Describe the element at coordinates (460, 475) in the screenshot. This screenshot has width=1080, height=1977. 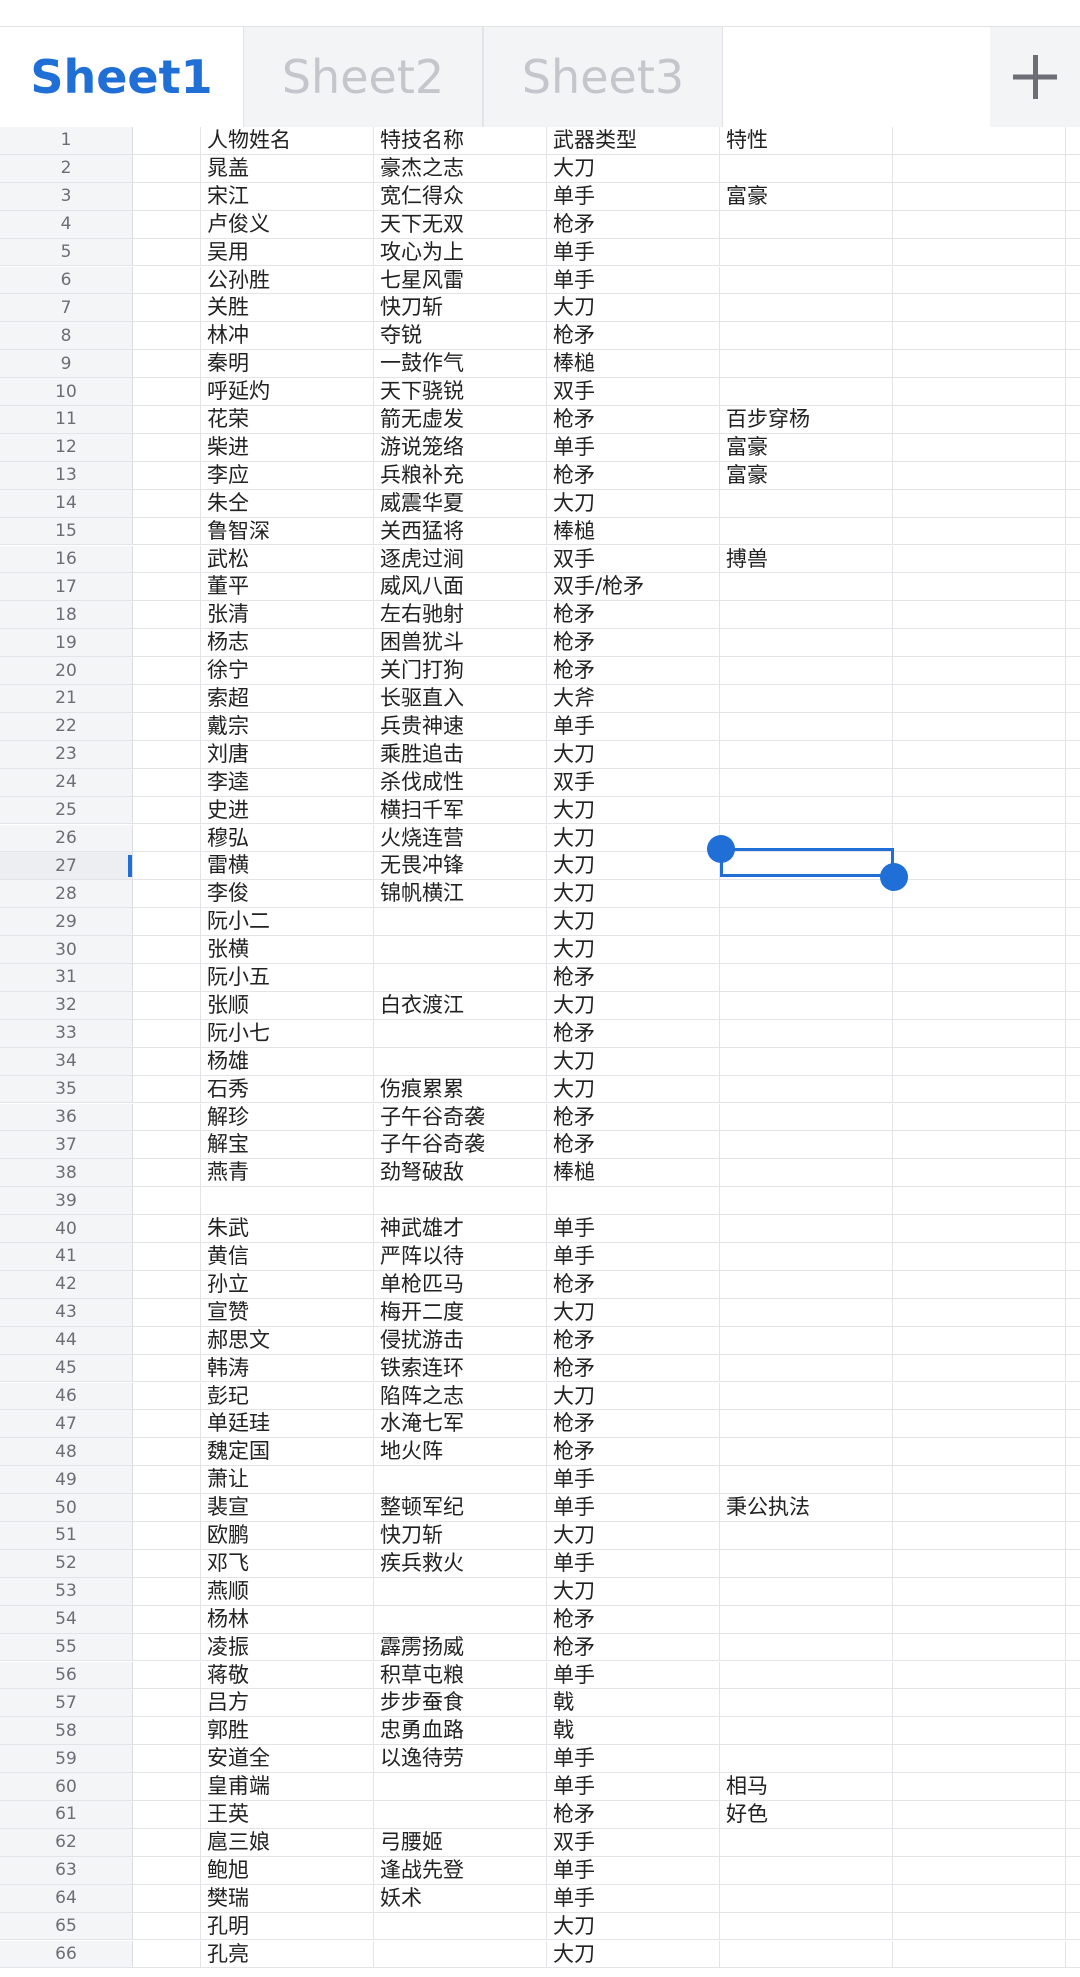
I see `table-cell: 兵粮补充` at that location.